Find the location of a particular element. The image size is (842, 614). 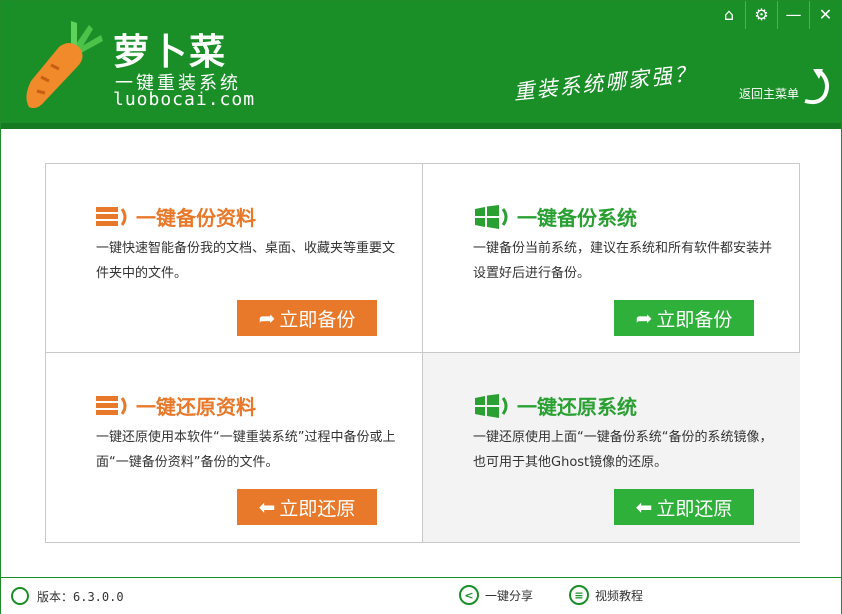

close-icon: ✕ is located at coordinates (825, 14).